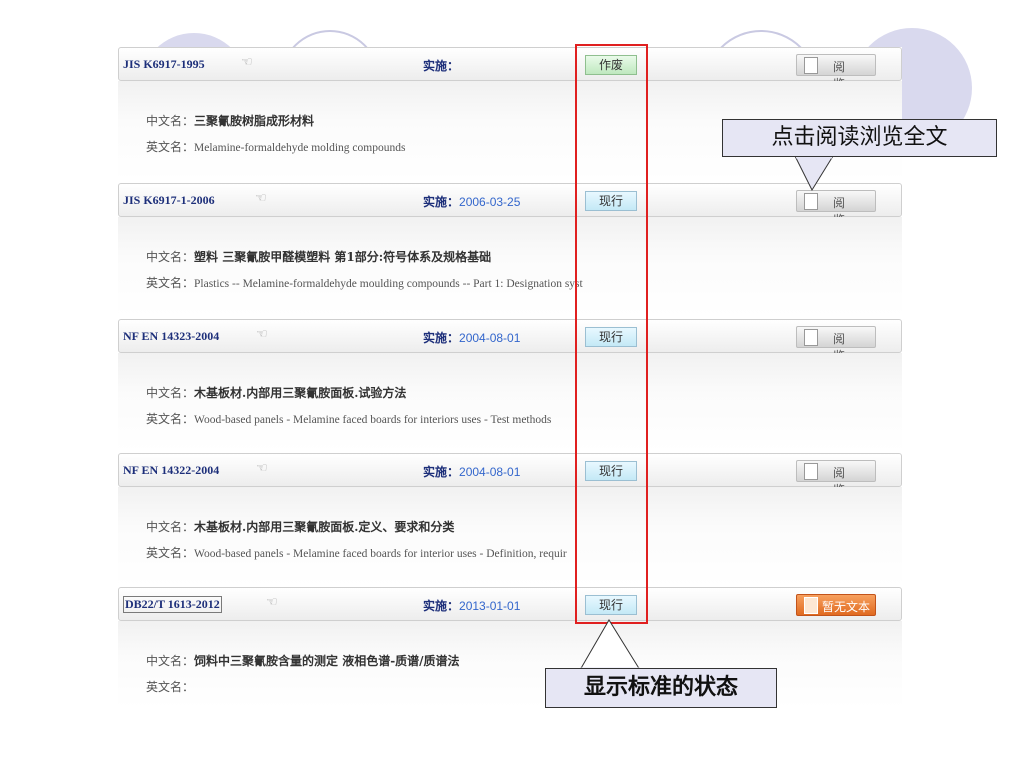 The image size is (1024, 768). I want to click on status-callout-pointer, so click(610, 645).